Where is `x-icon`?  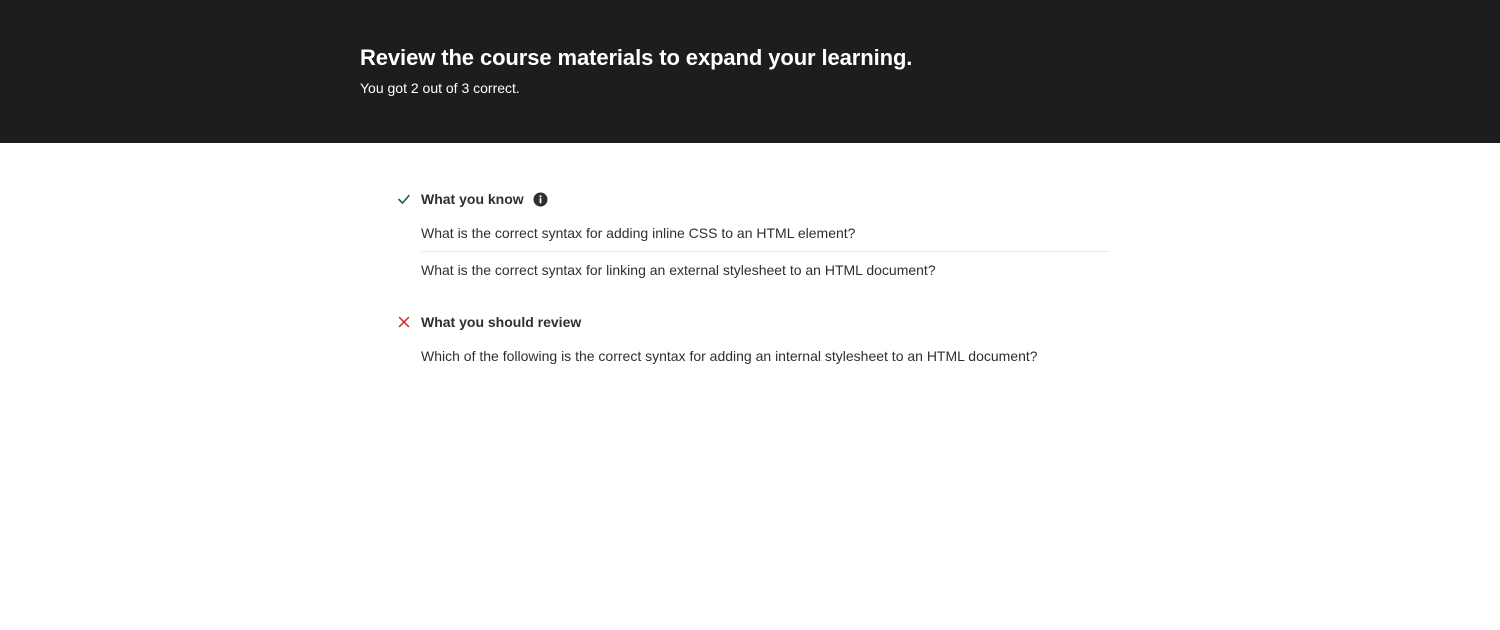
x-icon is located at coordinates (404, 322).